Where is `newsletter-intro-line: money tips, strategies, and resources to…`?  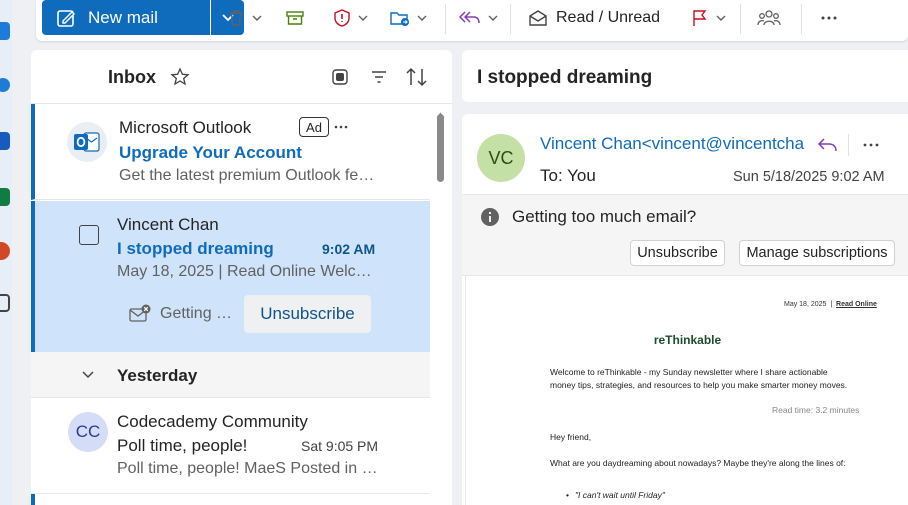 newsletter-intro-line: money tips, strategies, and resources to… is located at coordinates (699, 385).